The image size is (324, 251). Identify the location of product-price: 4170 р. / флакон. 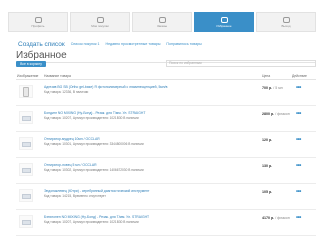
(276, 218).